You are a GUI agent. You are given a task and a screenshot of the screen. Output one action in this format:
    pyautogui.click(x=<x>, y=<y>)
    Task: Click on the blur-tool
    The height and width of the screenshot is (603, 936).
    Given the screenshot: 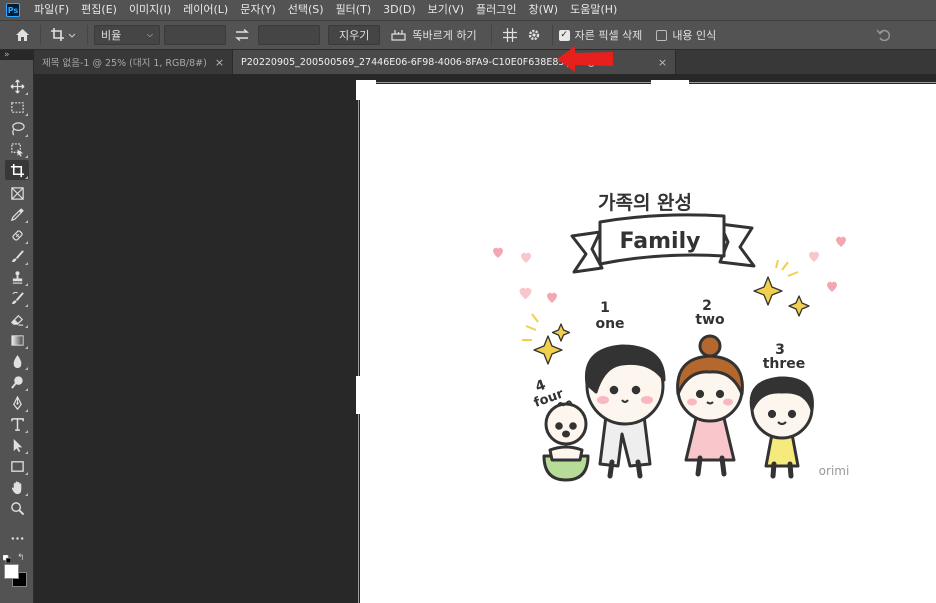 What is the action you would take?
    pyautogui.click(x=17, y=361)
    